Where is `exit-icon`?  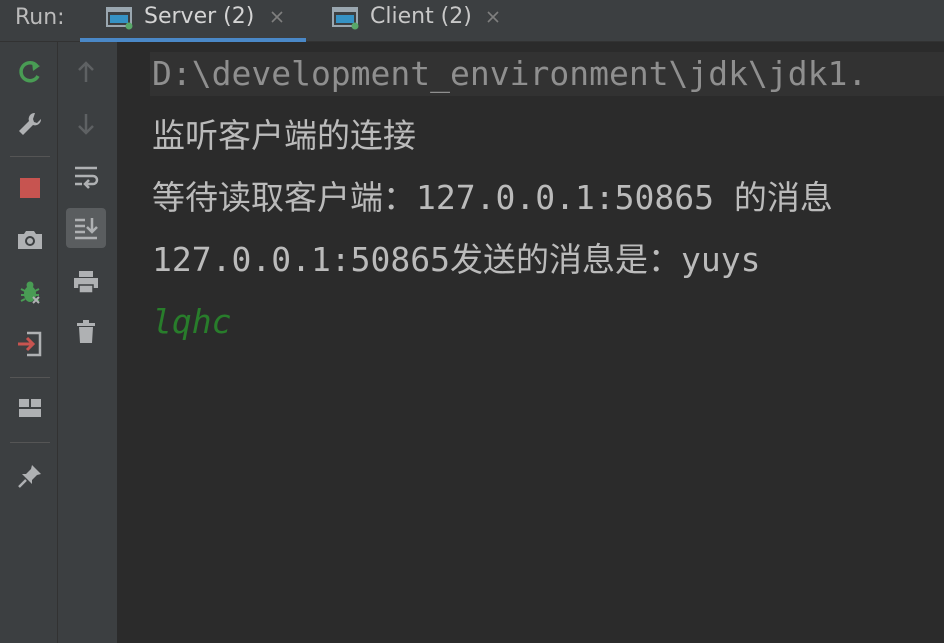 exit-icon is located at coordinates (30, 344).